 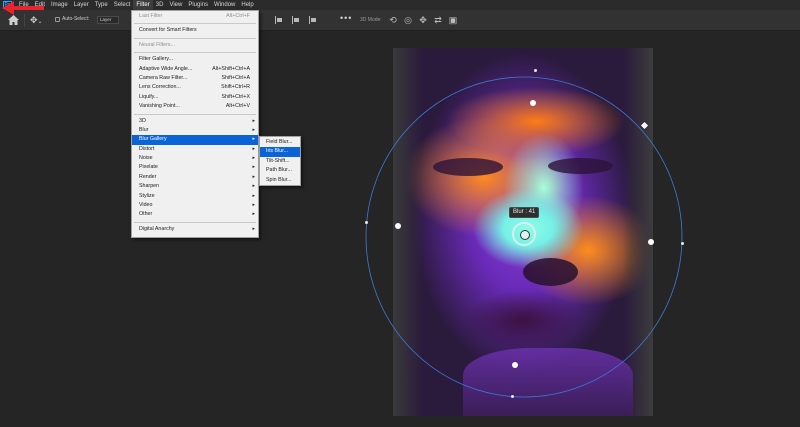 What do you see at coordinates (24, 20) in the screenshot?
I see `options-divider` at bounding box center [24, 20].